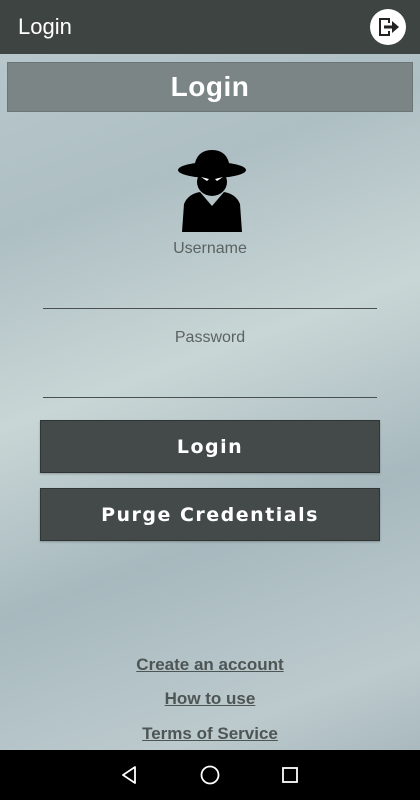 This screenshot has height=800, width=420. Describe the element at coordinates (210, 294) in the screenshot. I see `username-field` at that location.